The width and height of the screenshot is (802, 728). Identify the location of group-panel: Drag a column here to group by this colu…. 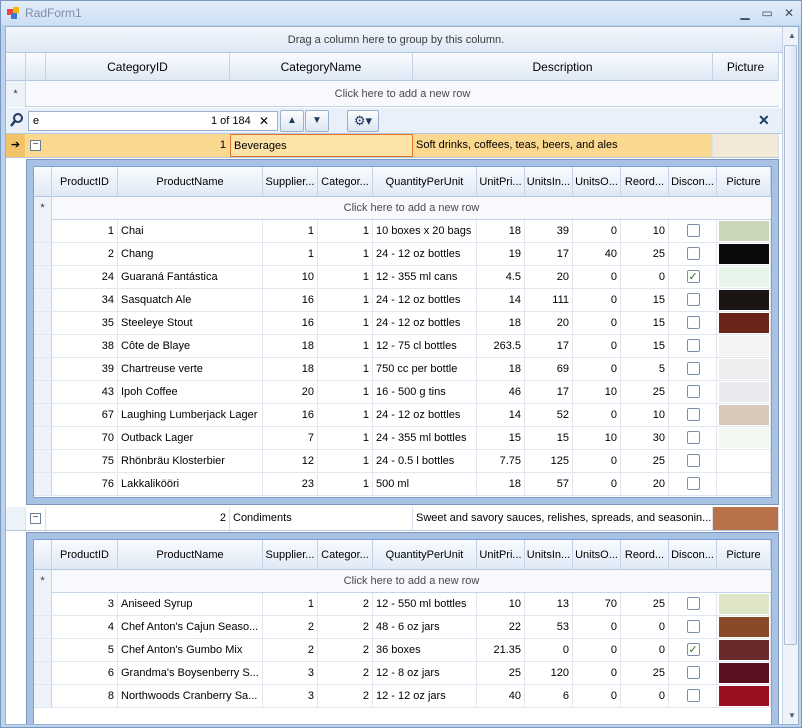
(396, 40).